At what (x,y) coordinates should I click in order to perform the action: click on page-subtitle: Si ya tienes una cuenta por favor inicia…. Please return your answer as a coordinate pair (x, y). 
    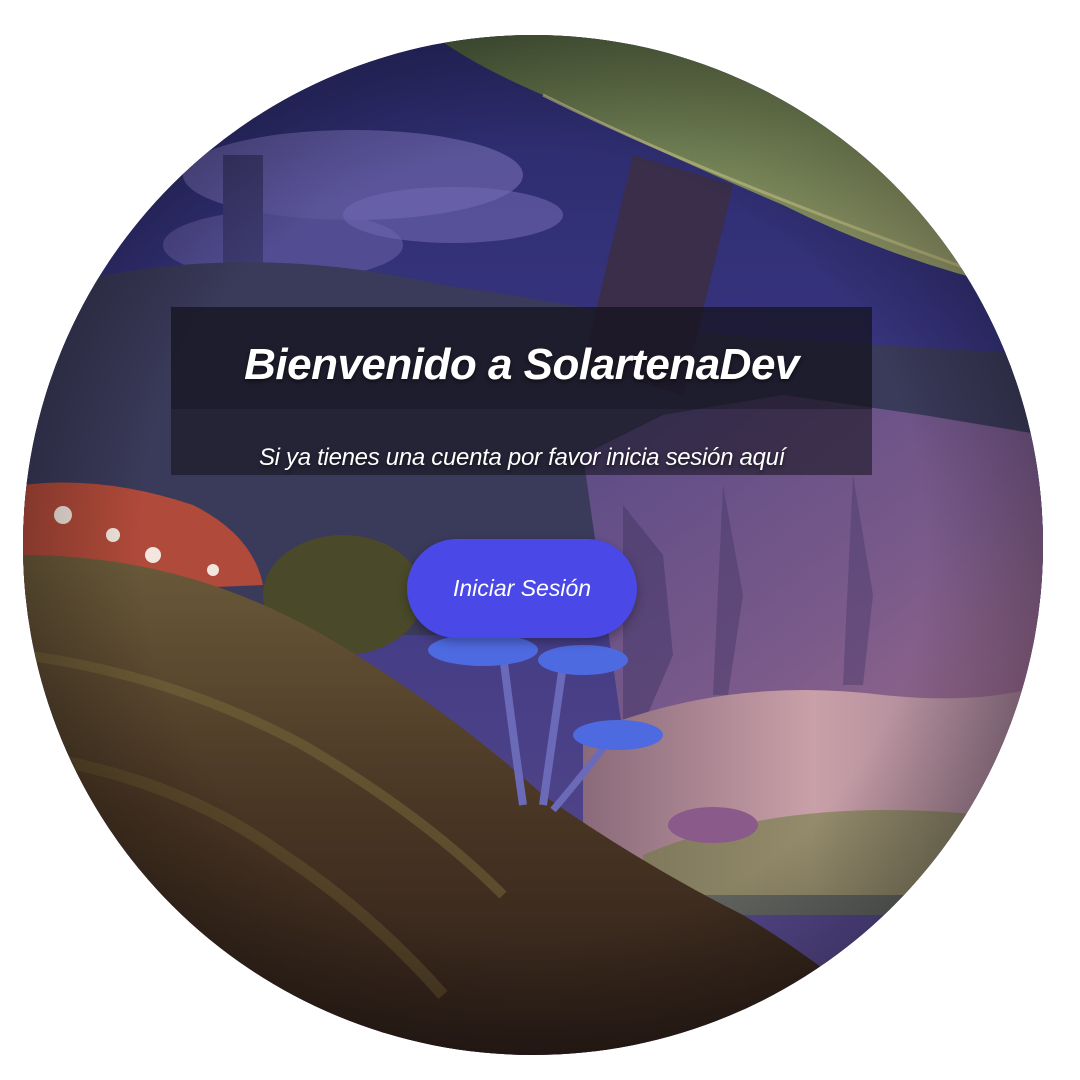
    Looking at the image, I should click on (522, 457).